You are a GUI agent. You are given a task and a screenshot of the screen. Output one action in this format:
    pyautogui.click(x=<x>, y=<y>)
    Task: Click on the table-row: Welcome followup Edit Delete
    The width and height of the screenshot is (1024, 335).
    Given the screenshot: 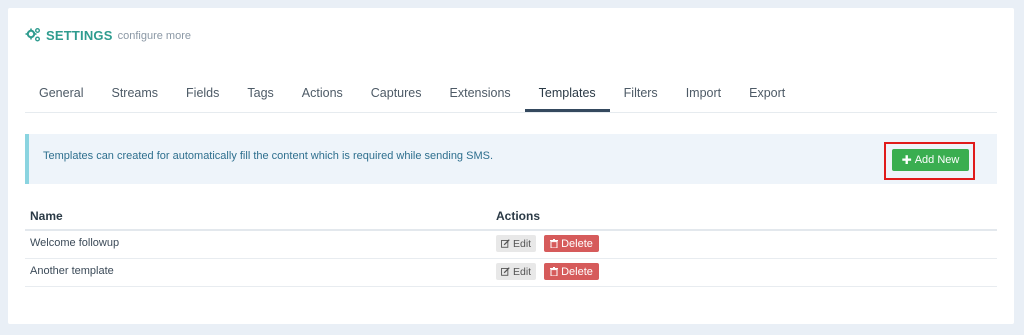 What is the action you would take?
    pyautogui.click(x=511, y=245)
    